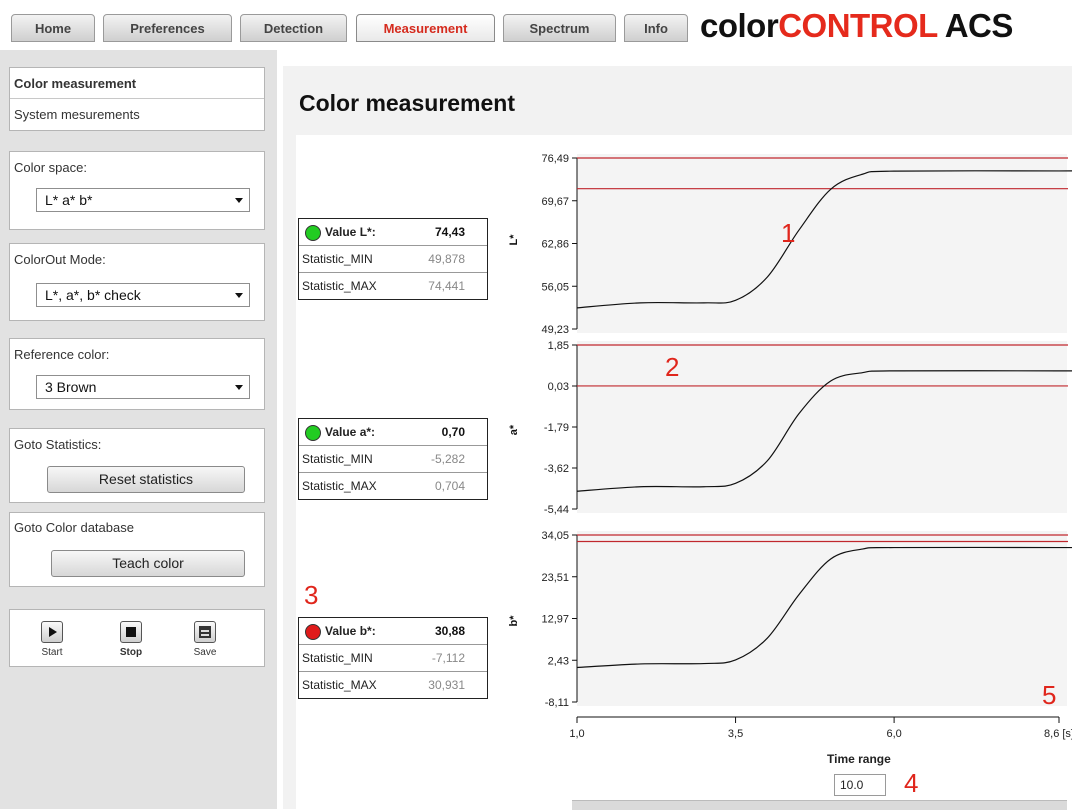  I want to click on y-tick-label: -5,44, so click(556, 510).